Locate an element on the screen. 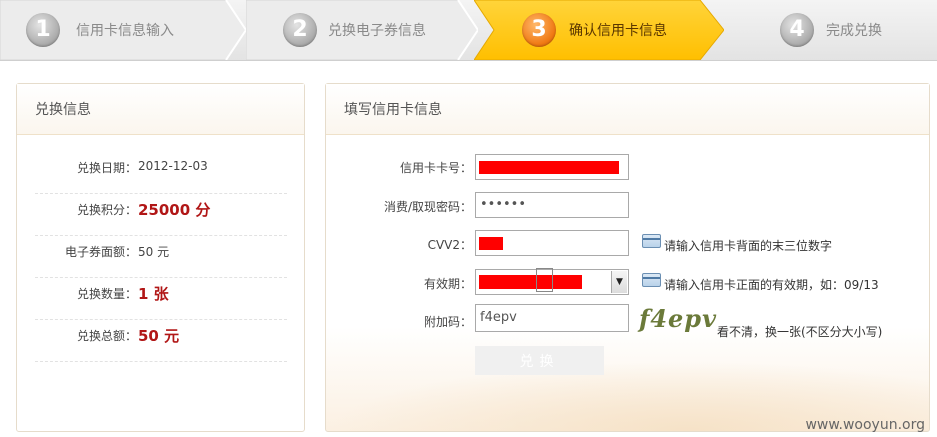  watermark: www.wooyun.org is located at coordinates (865, 425).